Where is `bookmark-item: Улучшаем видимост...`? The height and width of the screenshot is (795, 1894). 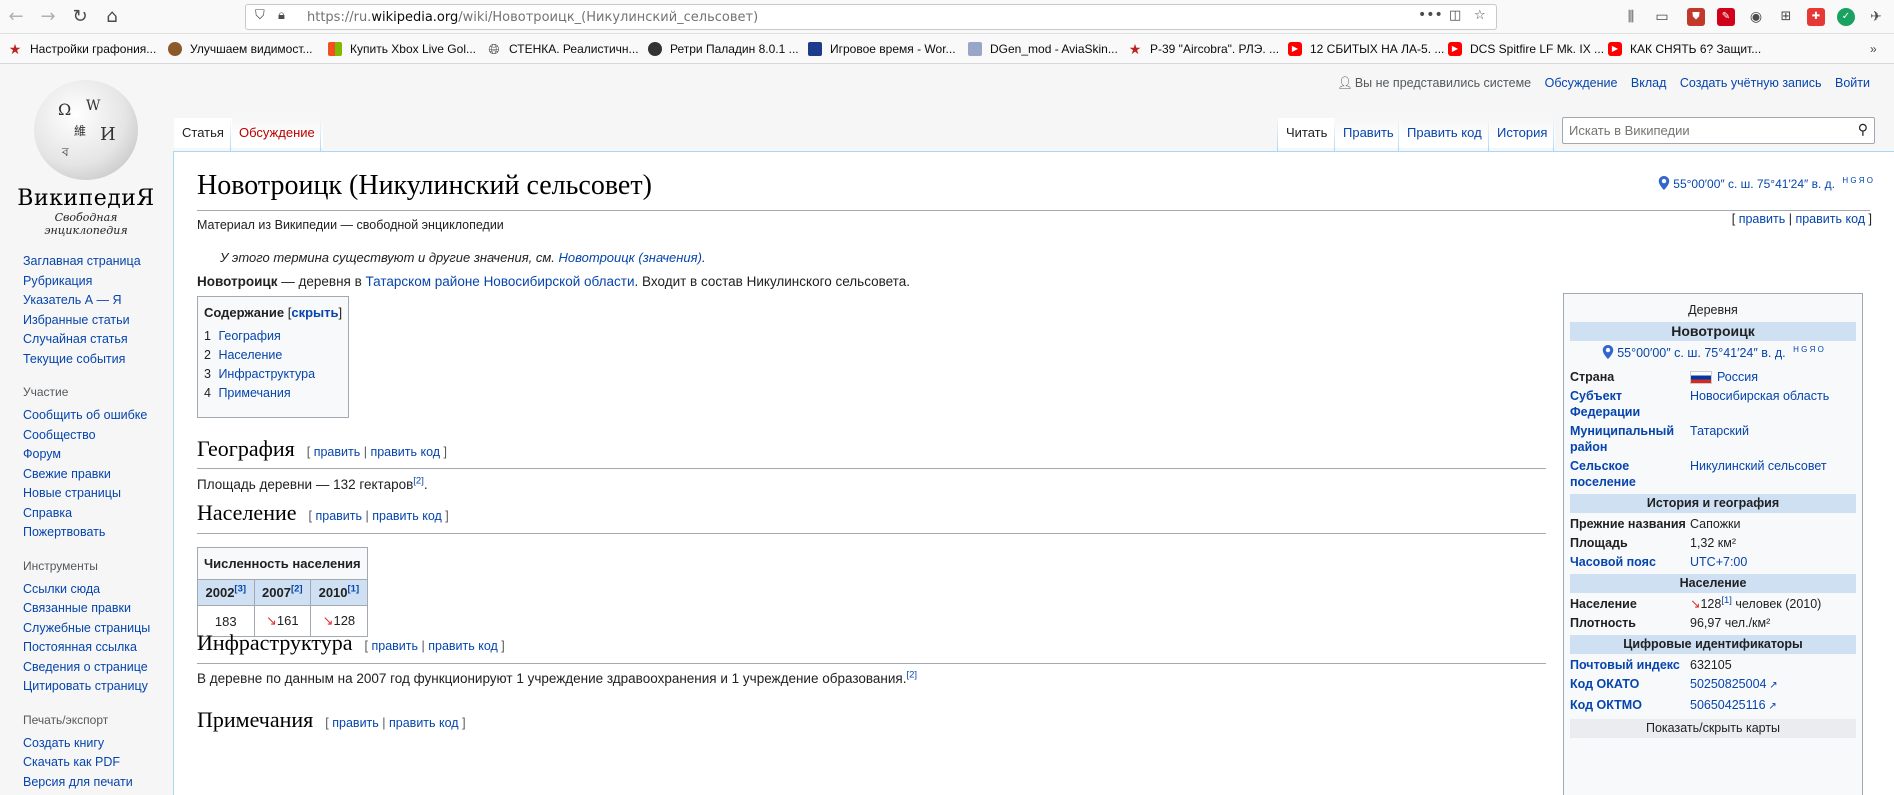 bookmark-item: Улучшаем видимост... is located at coordinates (240, 49).